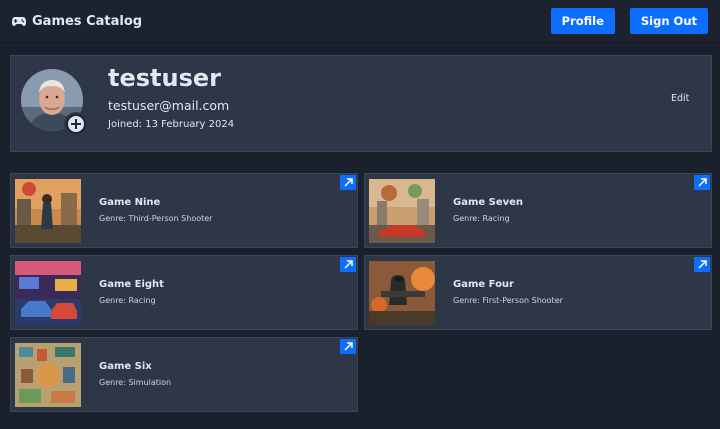 The height and width of the screenshot is (429, 720). I want to click on game-name: Game Seven, so click(488, 202).